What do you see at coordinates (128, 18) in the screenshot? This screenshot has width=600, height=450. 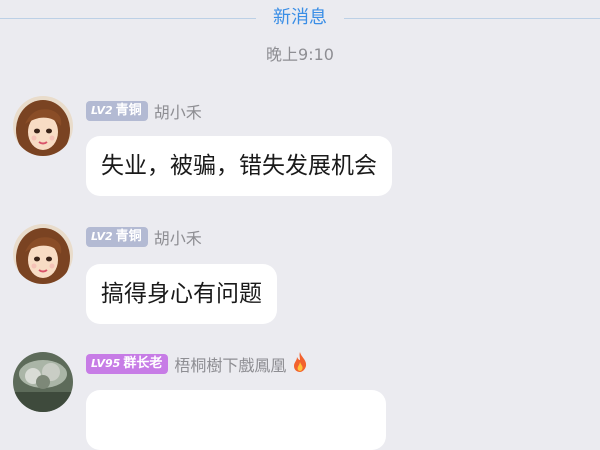 I see `divider-line-left` at bounding box center [128, 18].